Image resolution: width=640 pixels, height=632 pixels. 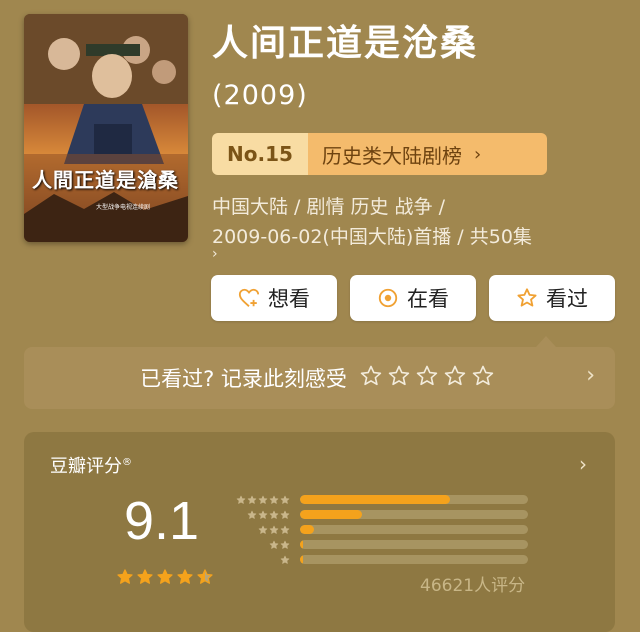 I want to click on record-feeling-bar: 已看过? 记录此刻感受 ›, so click(x=319, y=378).